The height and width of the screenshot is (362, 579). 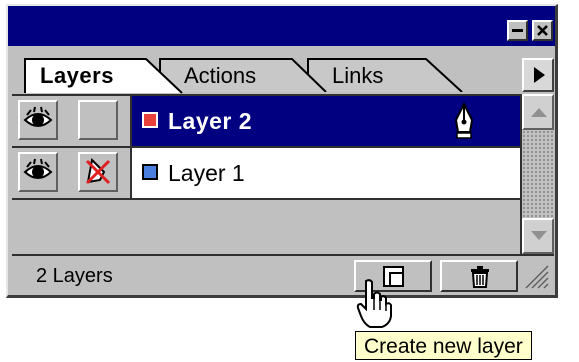 I want to click on palette-title-bar, so click(x=281, y=26).